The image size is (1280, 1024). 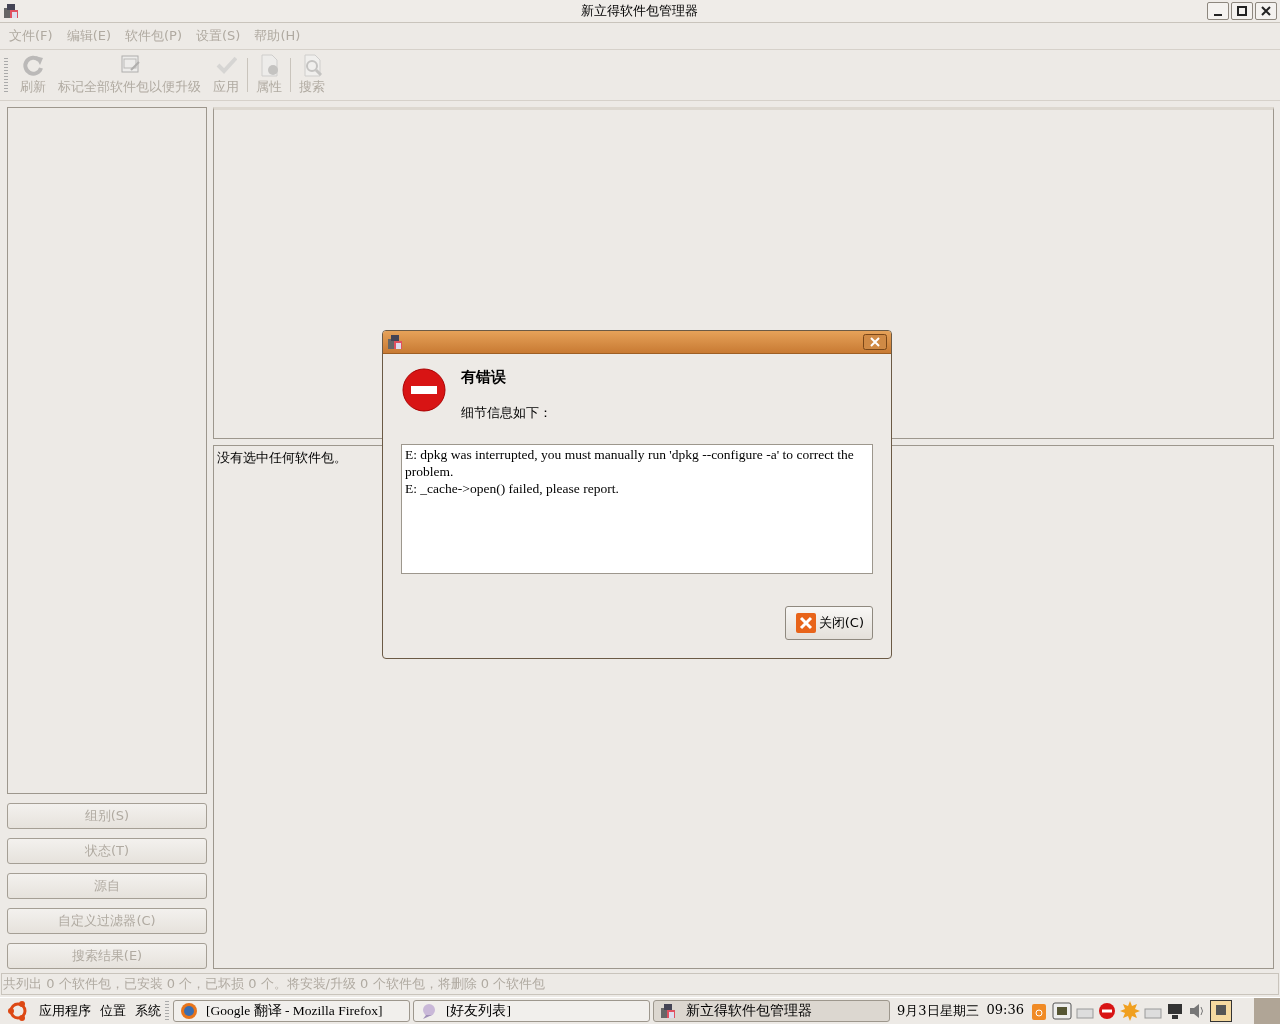 I want to click on panel-menu: 应用程序, so click(x=65, y=1011).